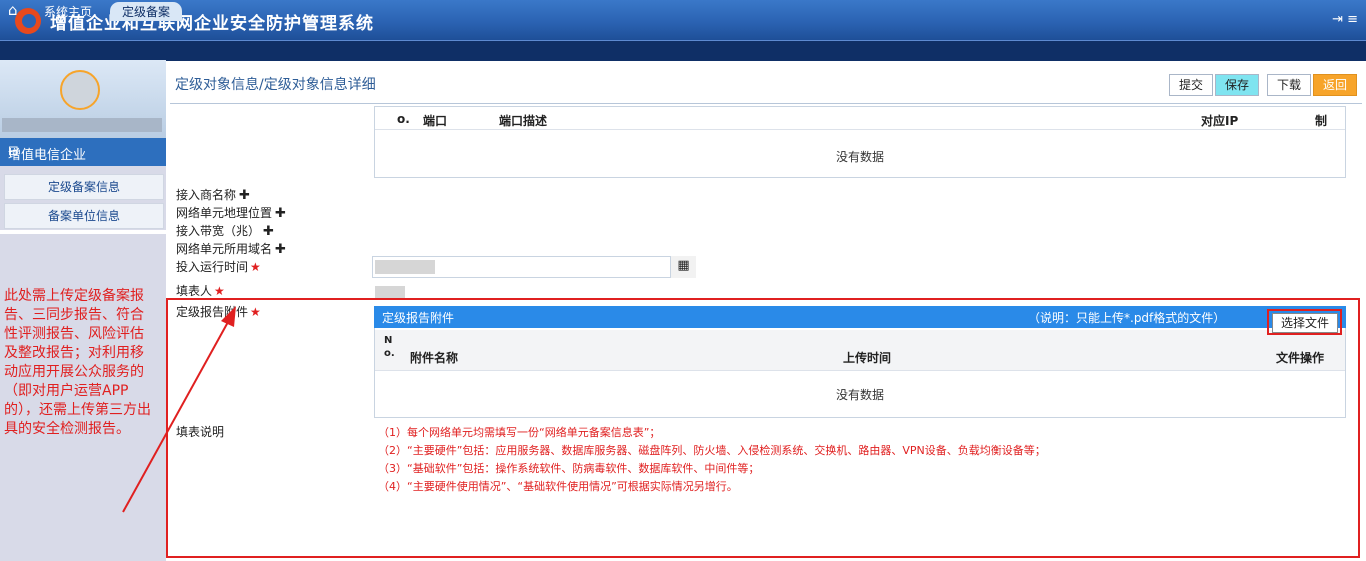 The width and height of the screenshot is (1366, 561). Describe the element at coordinates (1335, 85) in the screenshot. I see `back-button: 返回` at that location.